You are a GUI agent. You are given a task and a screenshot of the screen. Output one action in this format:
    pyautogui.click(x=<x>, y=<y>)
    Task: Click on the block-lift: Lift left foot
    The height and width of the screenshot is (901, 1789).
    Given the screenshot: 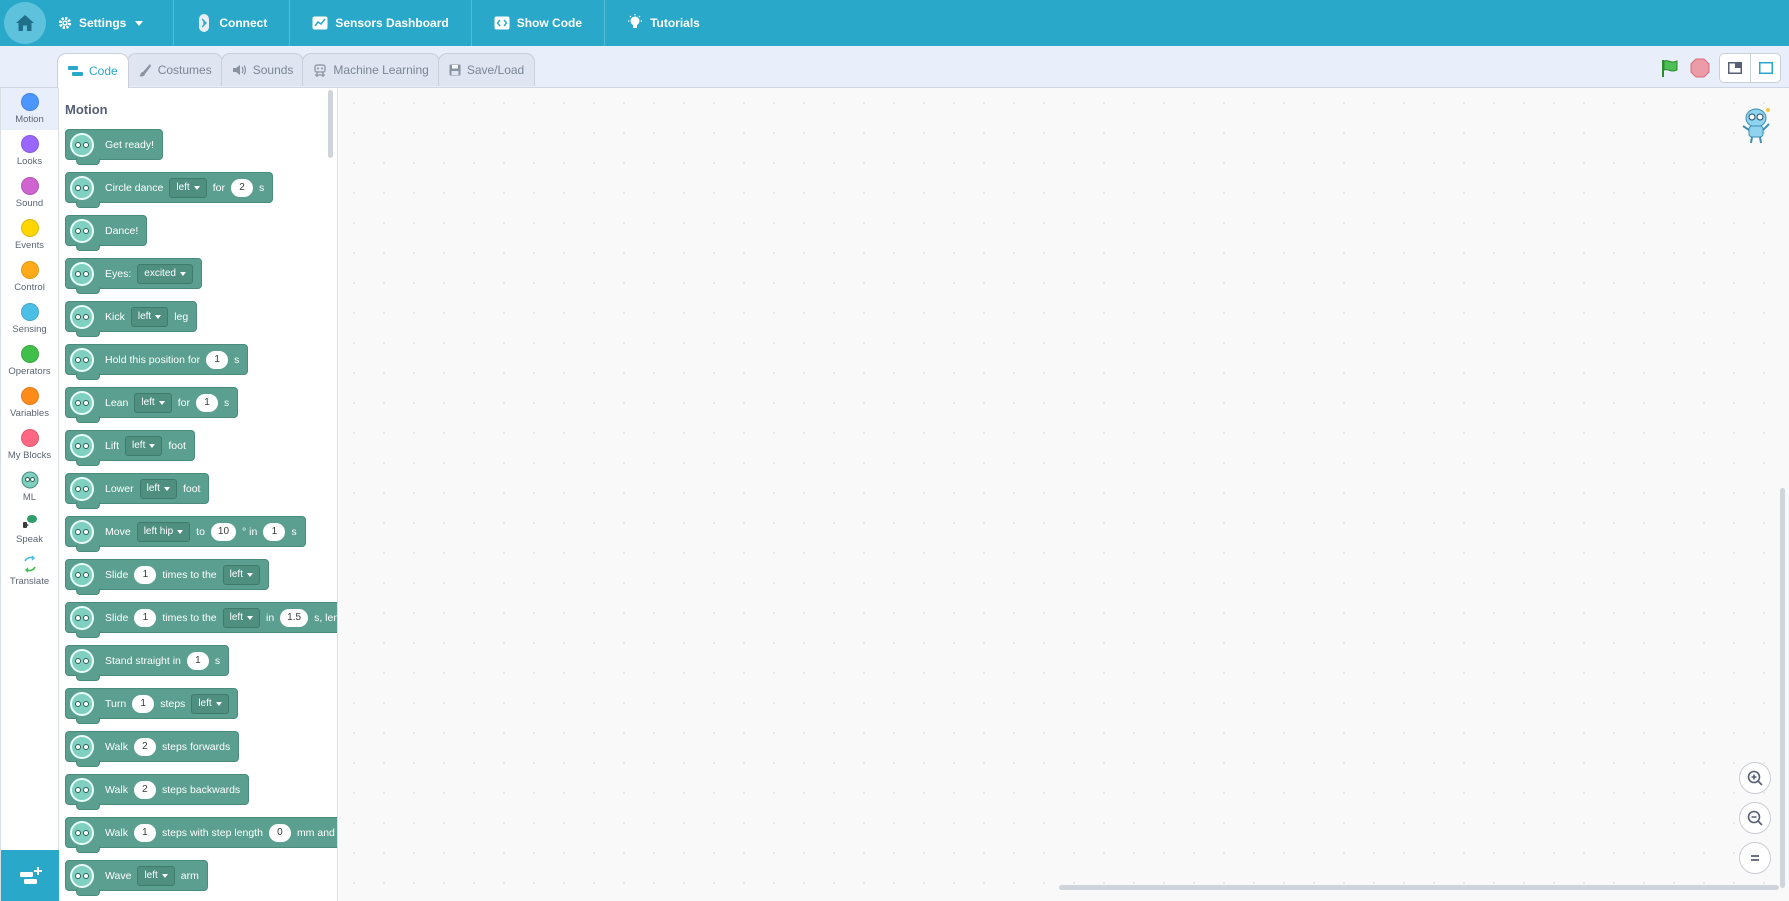 What is the action you would take?
    pyautogui.click(x=130, y=448)
    